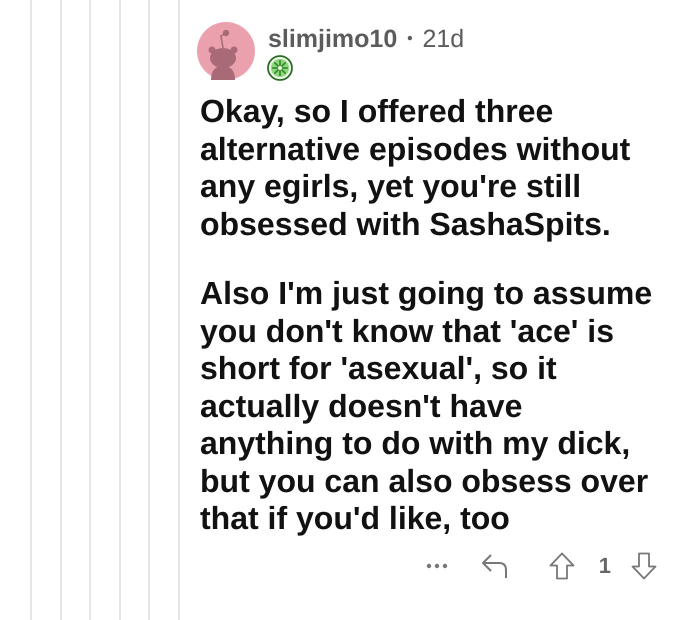 The height and width of the screenshot is (620, 680). Describe the element at coordinates (281, 68) in the screenshot. I see `lime-slice-icon` at that location.